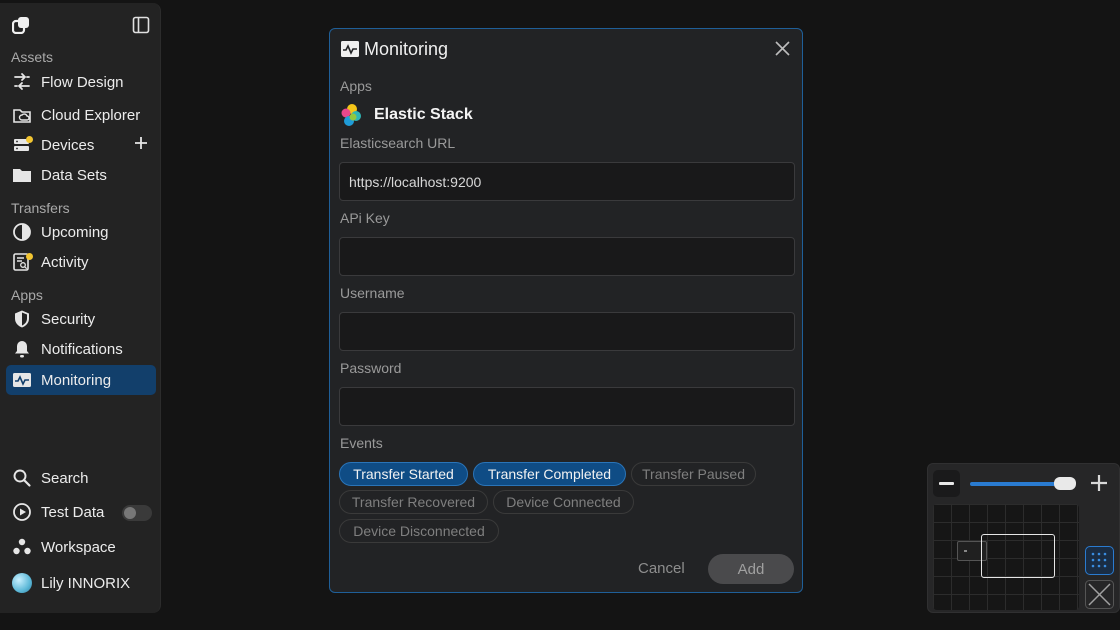  I want to click on sidebar-item-label: Activity, so click(65, 262).